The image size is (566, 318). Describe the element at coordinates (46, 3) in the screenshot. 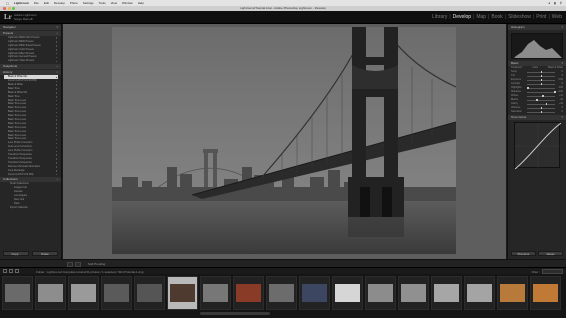

I see `menu-edit: Edit` at that location.